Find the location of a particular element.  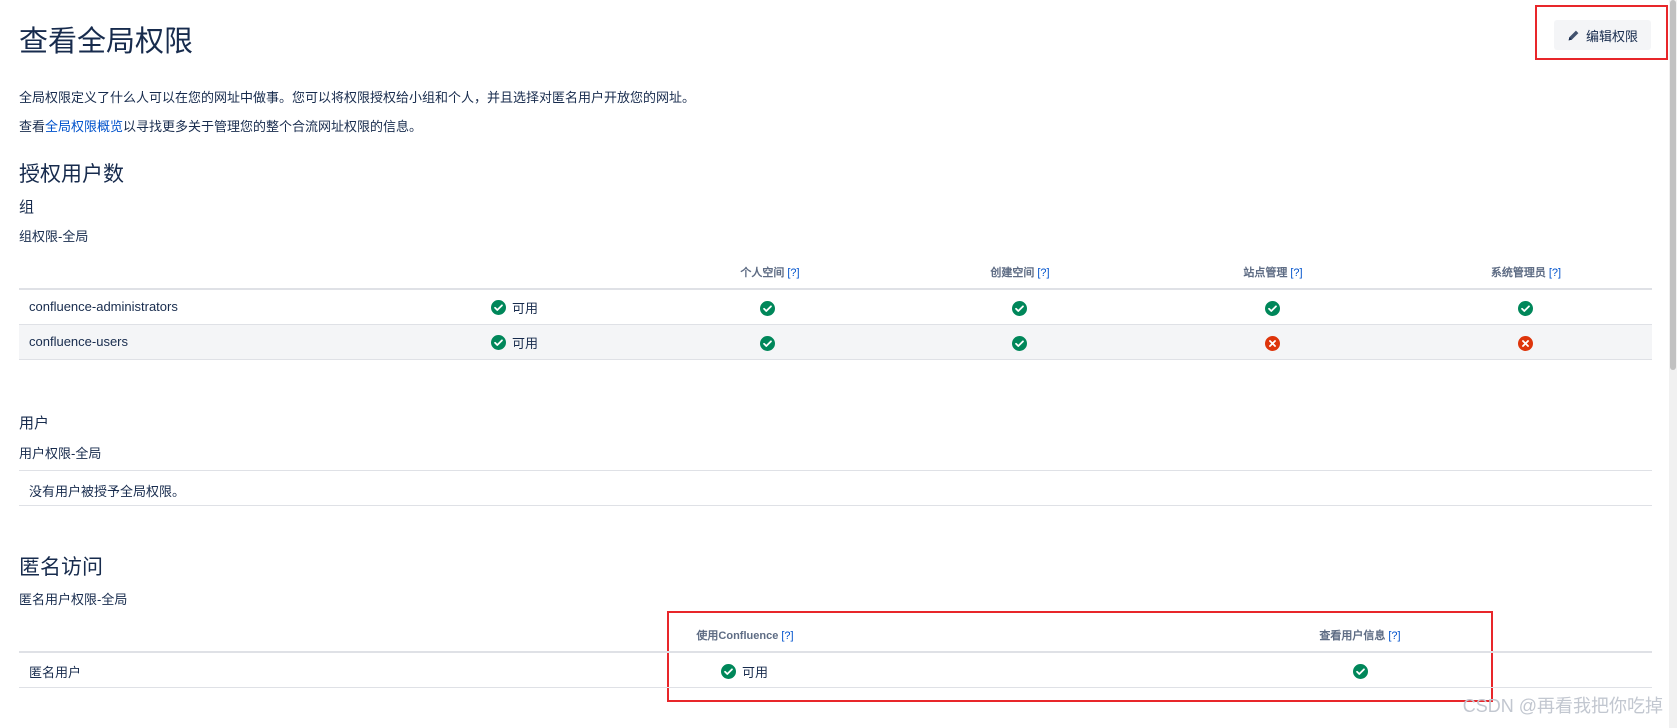

table-row: confluence-users 可用 is located at coordinates (838, 342).